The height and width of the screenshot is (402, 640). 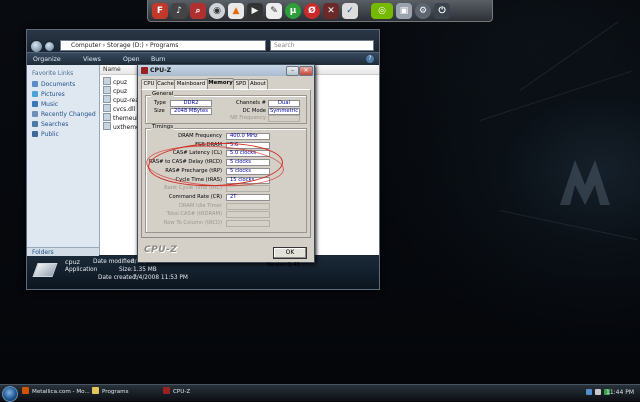 What do you see at coordinates (50, 125) in the screenshot?
I see `nav-item-searches: Searches` at bounding box center [50, 125].